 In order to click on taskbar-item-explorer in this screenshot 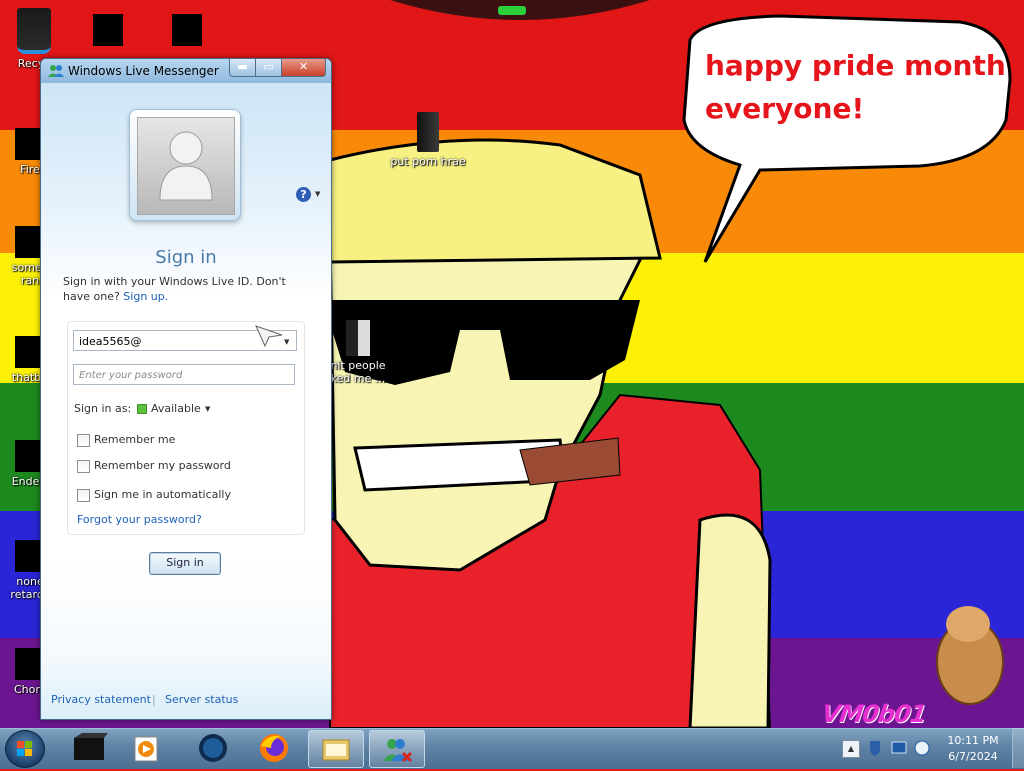, I will do `click(336, 749)`.